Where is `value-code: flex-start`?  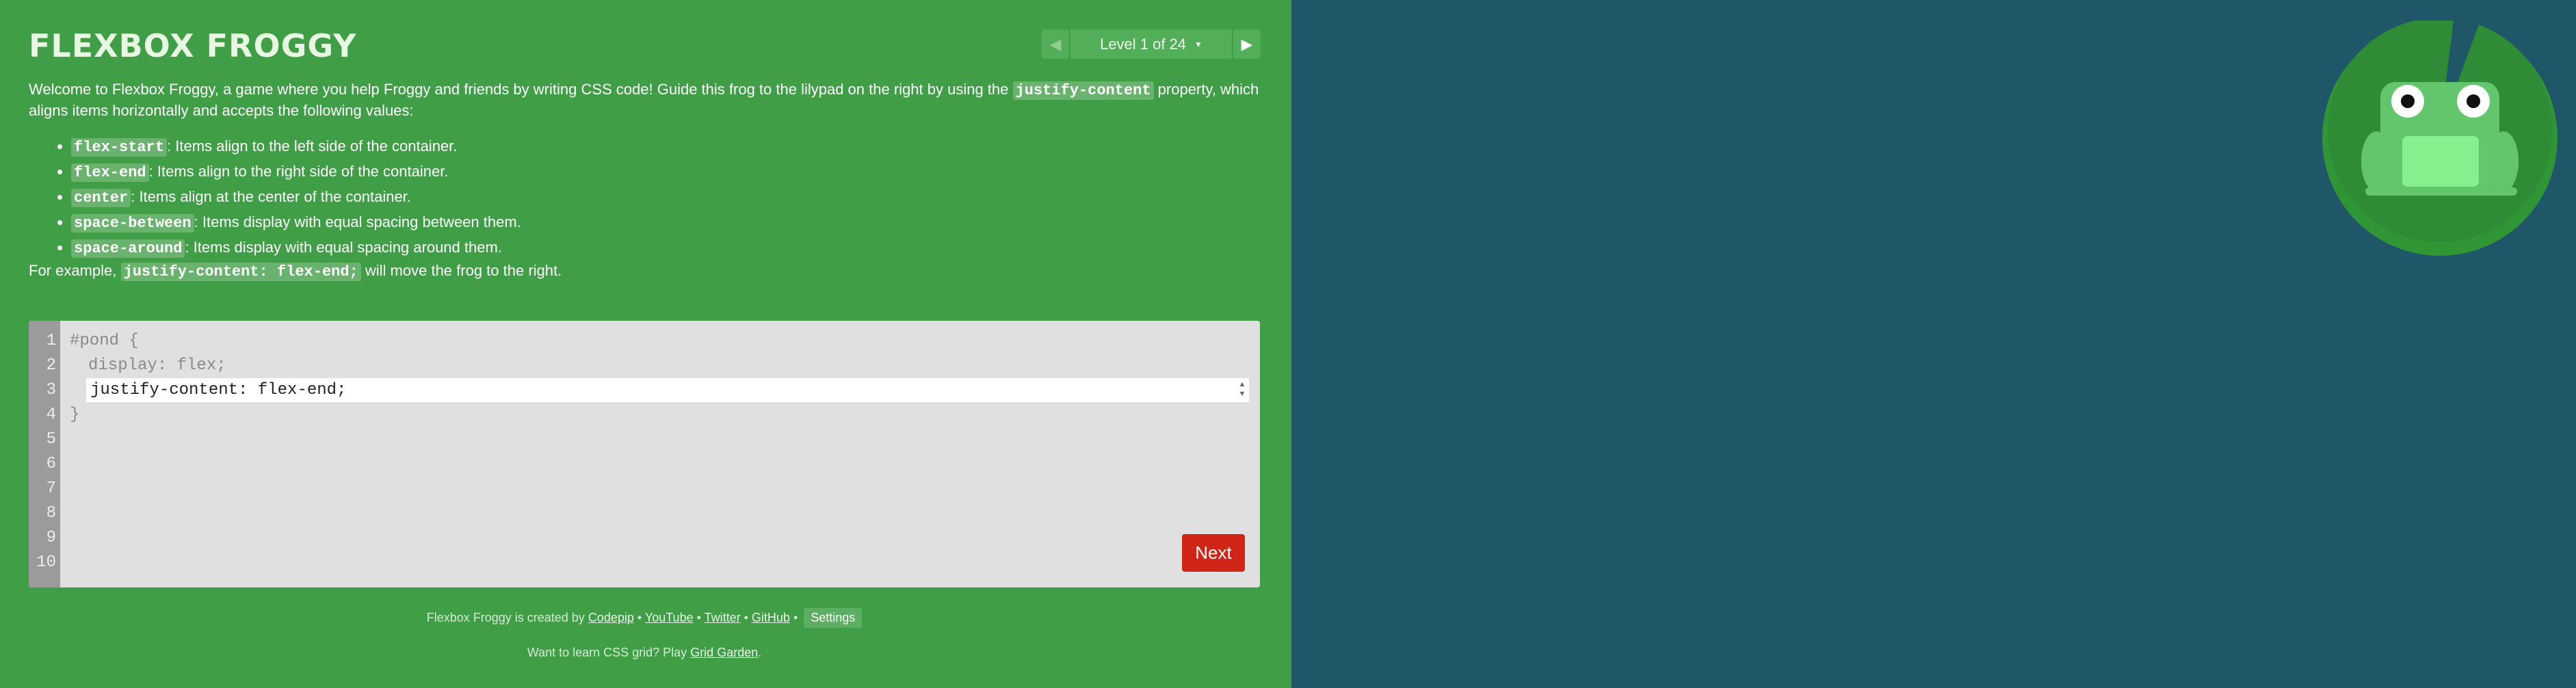 value-code: flex-start is located at coordinates (119, 147).